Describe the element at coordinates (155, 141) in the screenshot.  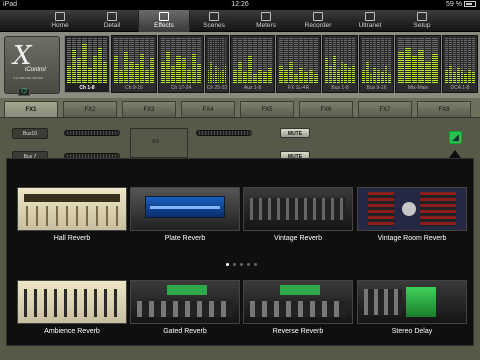
I see `link-icon: ∞` at that location.